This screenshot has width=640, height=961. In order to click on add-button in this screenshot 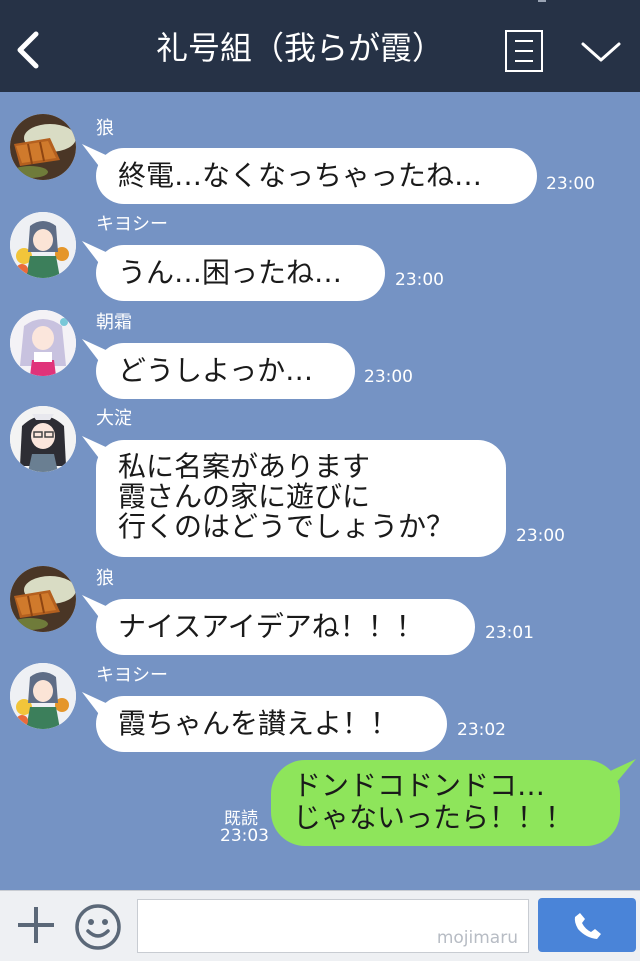, I will do `click(36, 925)`.